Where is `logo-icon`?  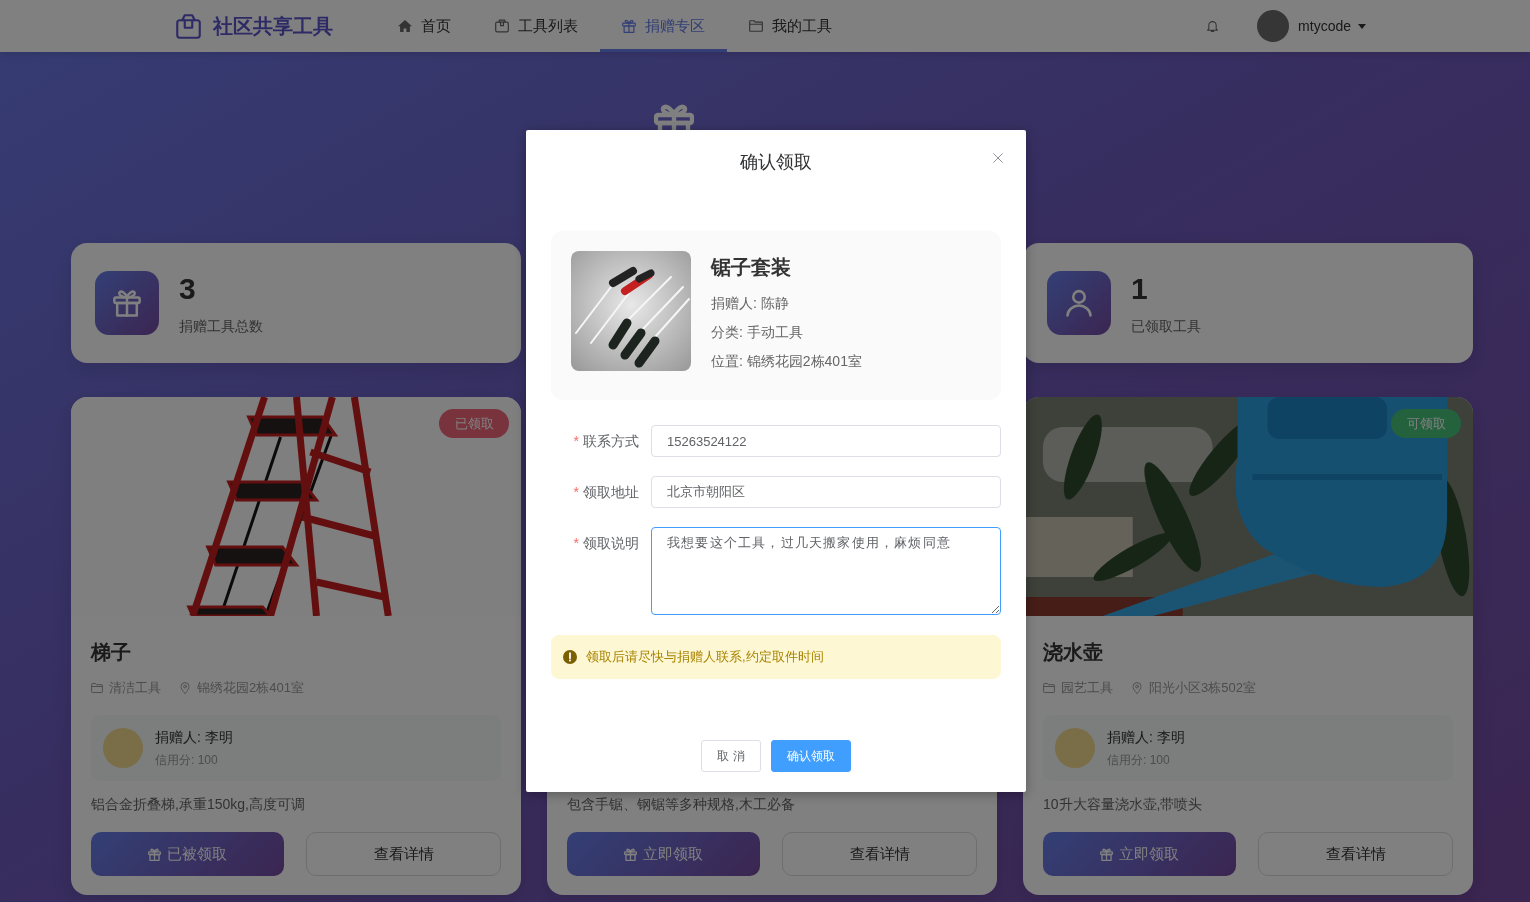
logo-icon is located at coordinates (188, 26).